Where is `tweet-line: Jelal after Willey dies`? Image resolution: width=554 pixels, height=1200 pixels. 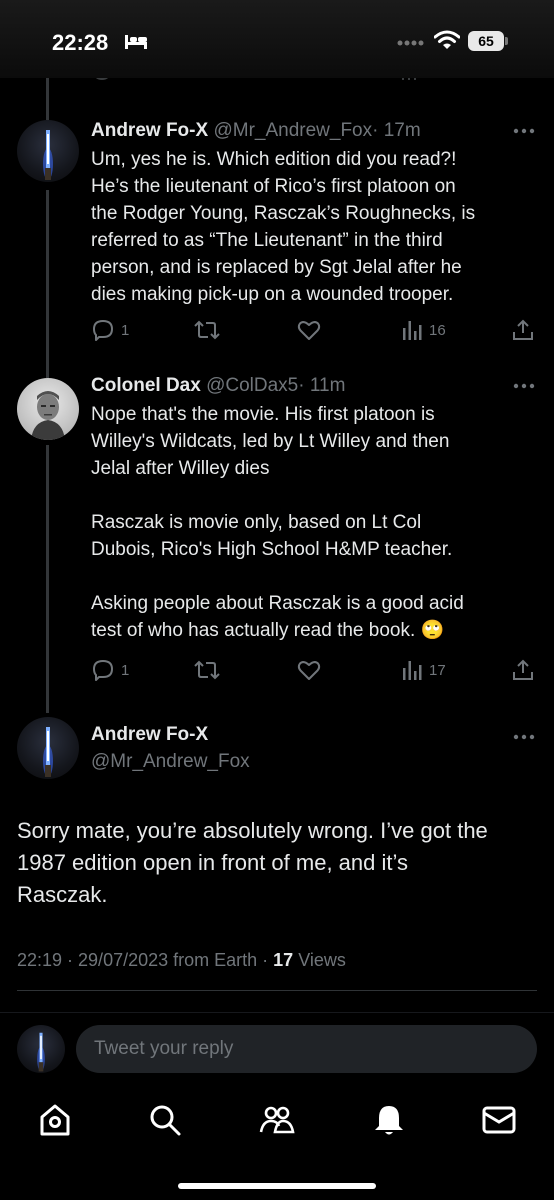
tweet-line: Jelal after Willey dies is located at coordinates (180, 468).